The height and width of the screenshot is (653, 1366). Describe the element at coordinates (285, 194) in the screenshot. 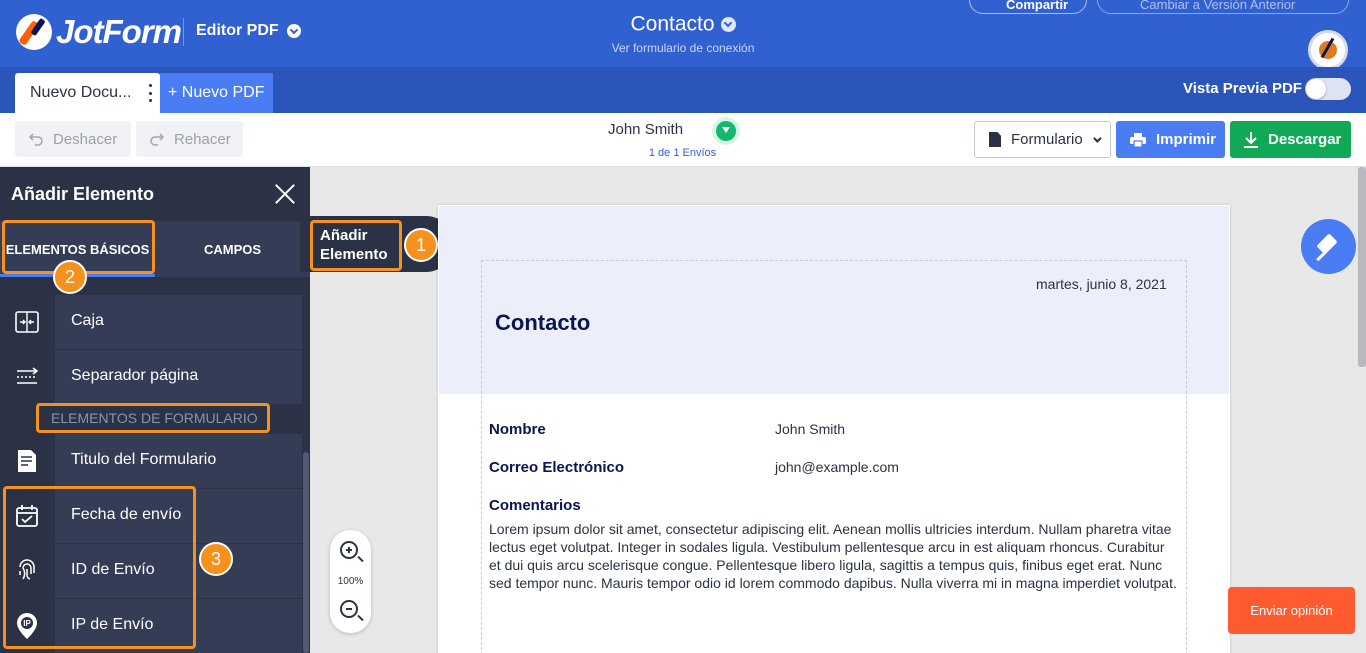

I see `close-icon` at that location.